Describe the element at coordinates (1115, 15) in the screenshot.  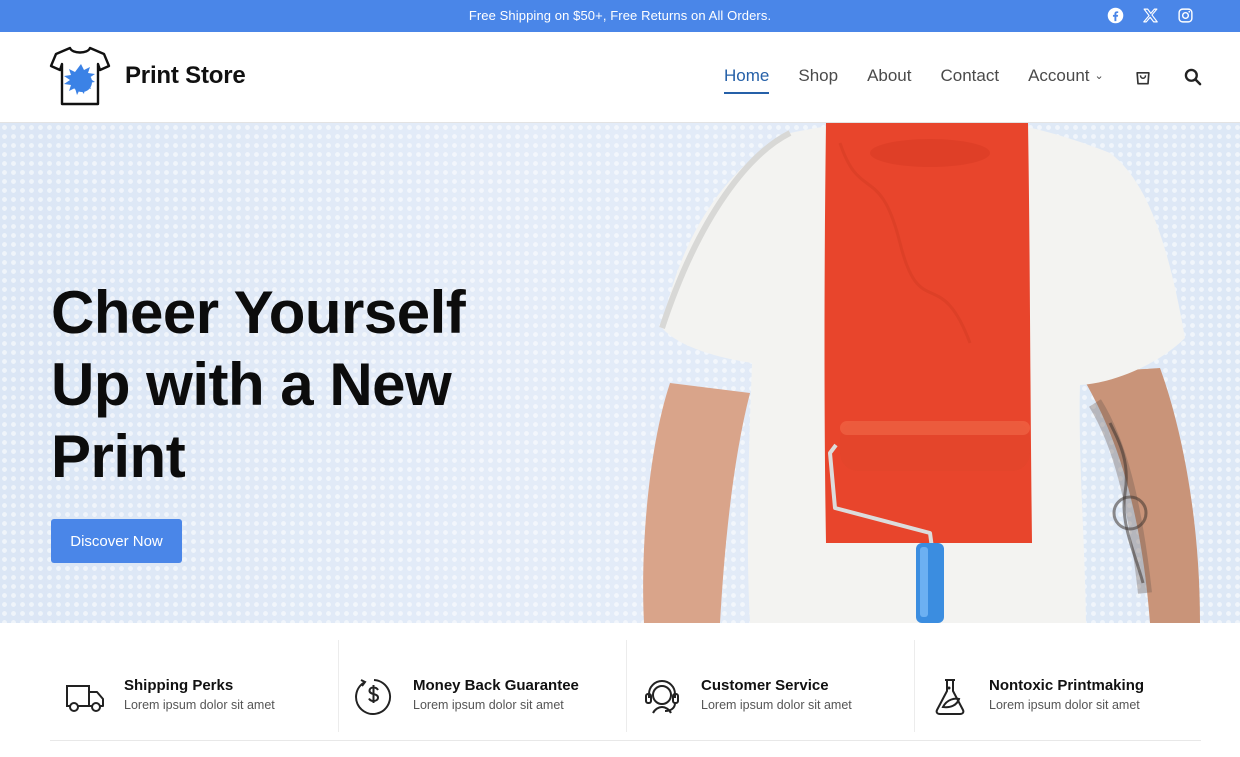
I see `facebook-icon` at that location.